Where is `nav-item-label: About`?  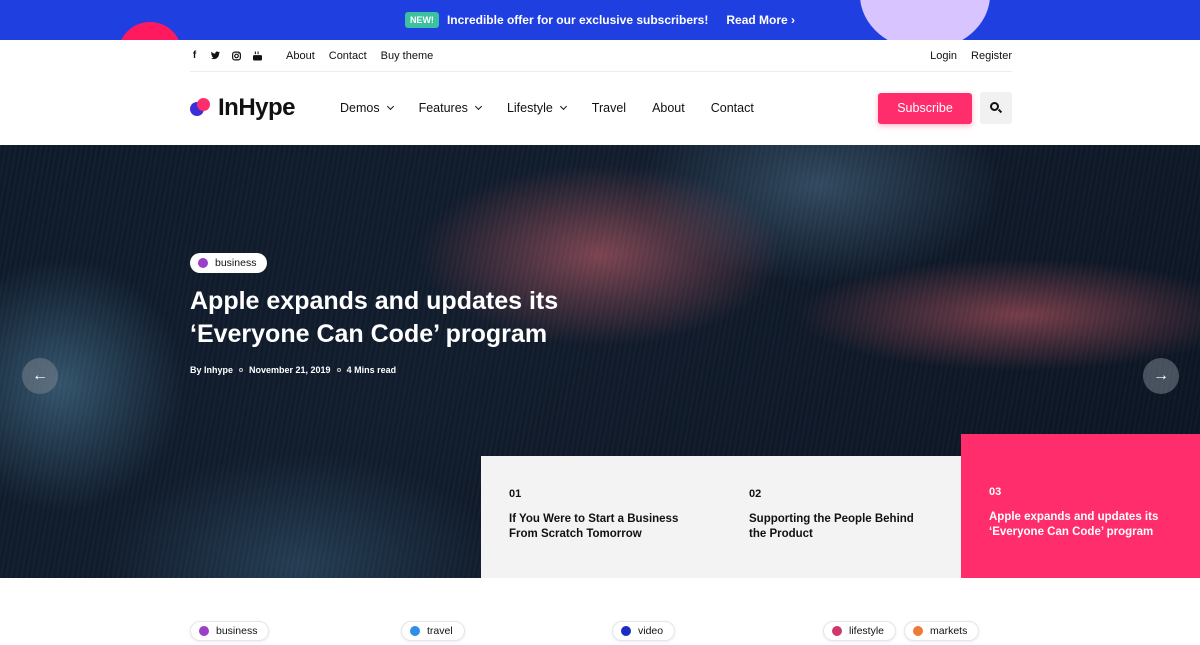
nav-item-label: About is located at coordinates (668, 108).